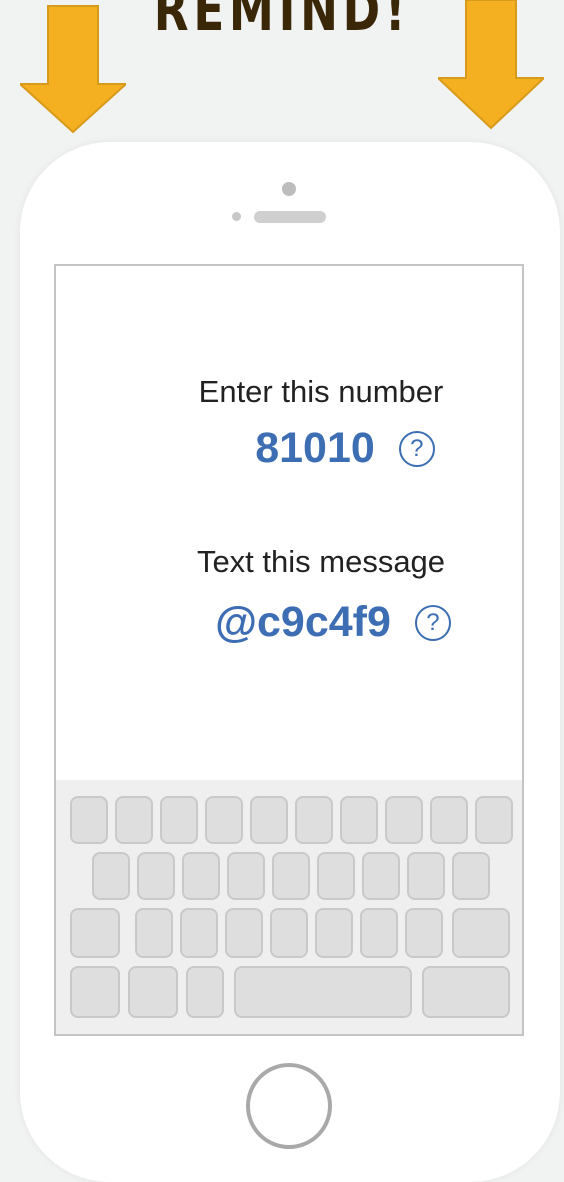 The image size is (564, 1182). Describe the element at coordinates (290, 217) in the screenshot. I see `speaker-grille` at that location.